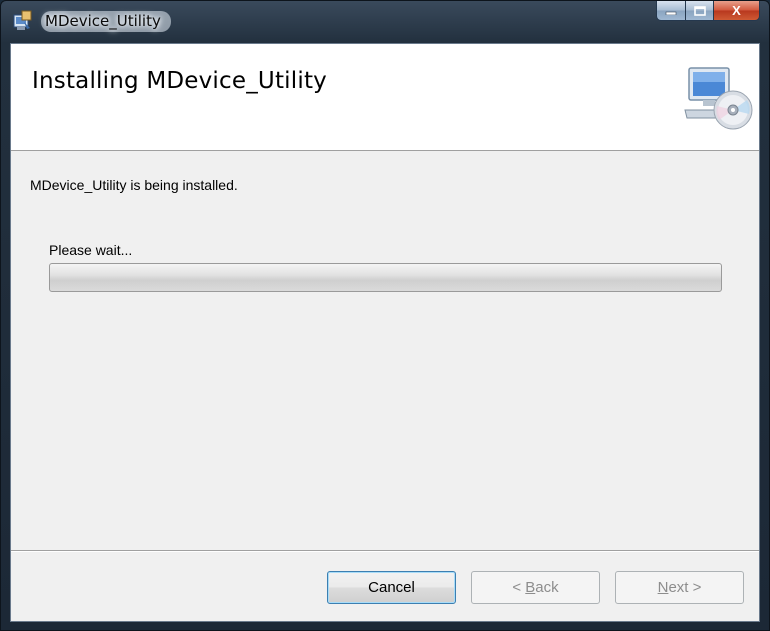 Image resolution: width=770 pixels, height=631 pixels. I want to click on next-button-mnemonic: N, so click(663, 587).